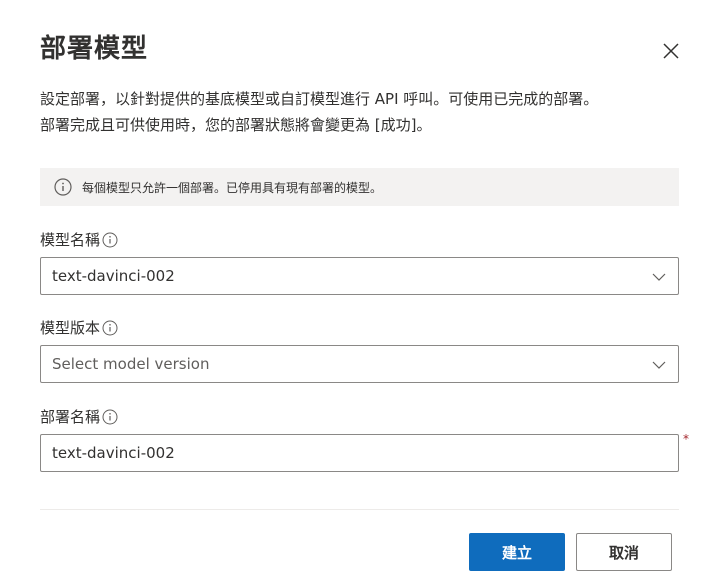 This screenshot has height=582, width=719. What do you see at coordinates (79, 327) in the screenshot?
I see `model-version-label: 模型版本` at bounding box center [79, 327].